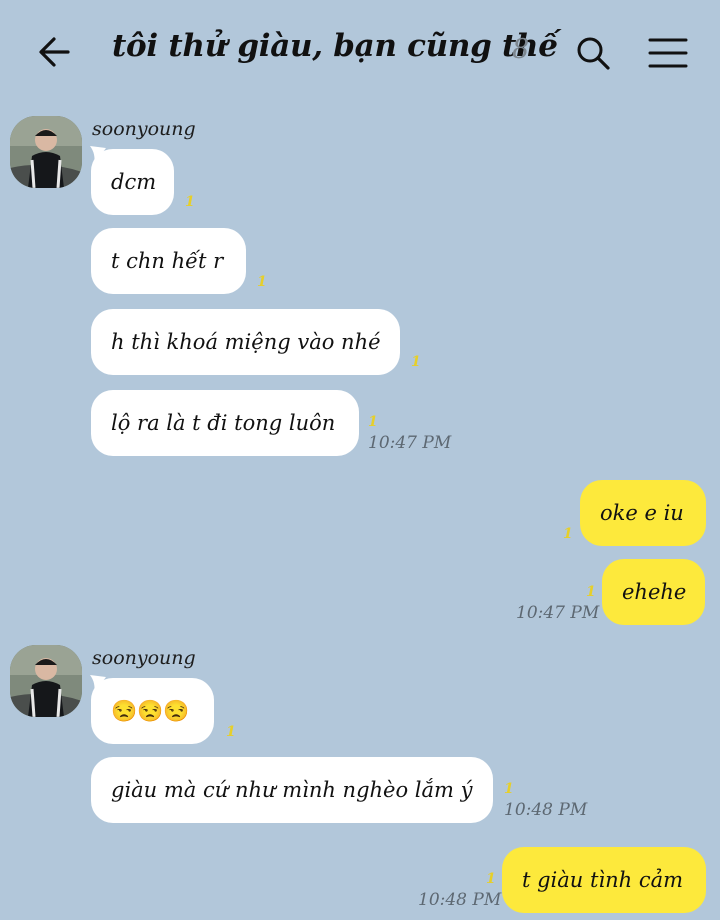 The height and width of the screenshot is (920, 720). I want to click on hamburger-menu-icon, so click(668, 53).